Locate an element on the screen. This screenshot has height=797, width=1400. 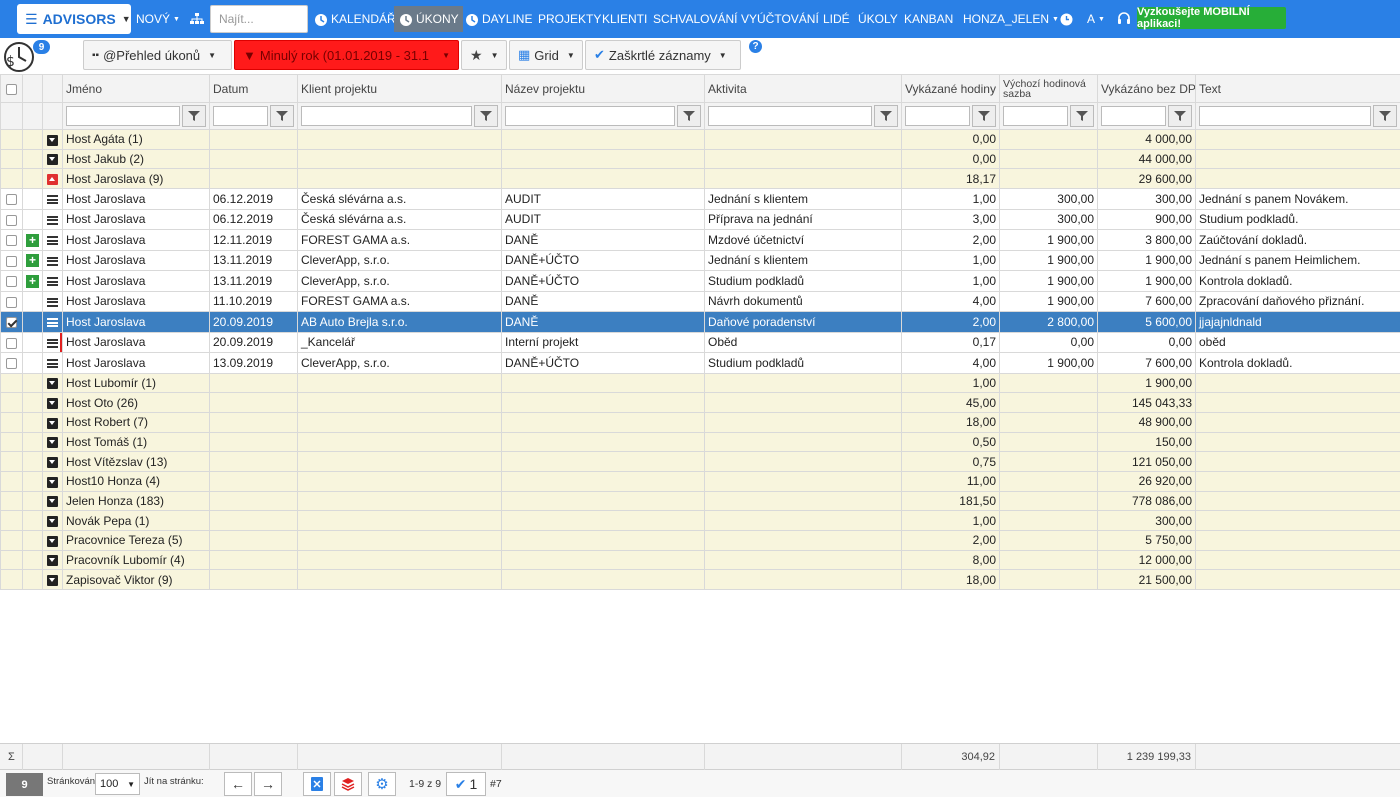
nav-kanban: KANBAN is located at coordinates (928, 19).